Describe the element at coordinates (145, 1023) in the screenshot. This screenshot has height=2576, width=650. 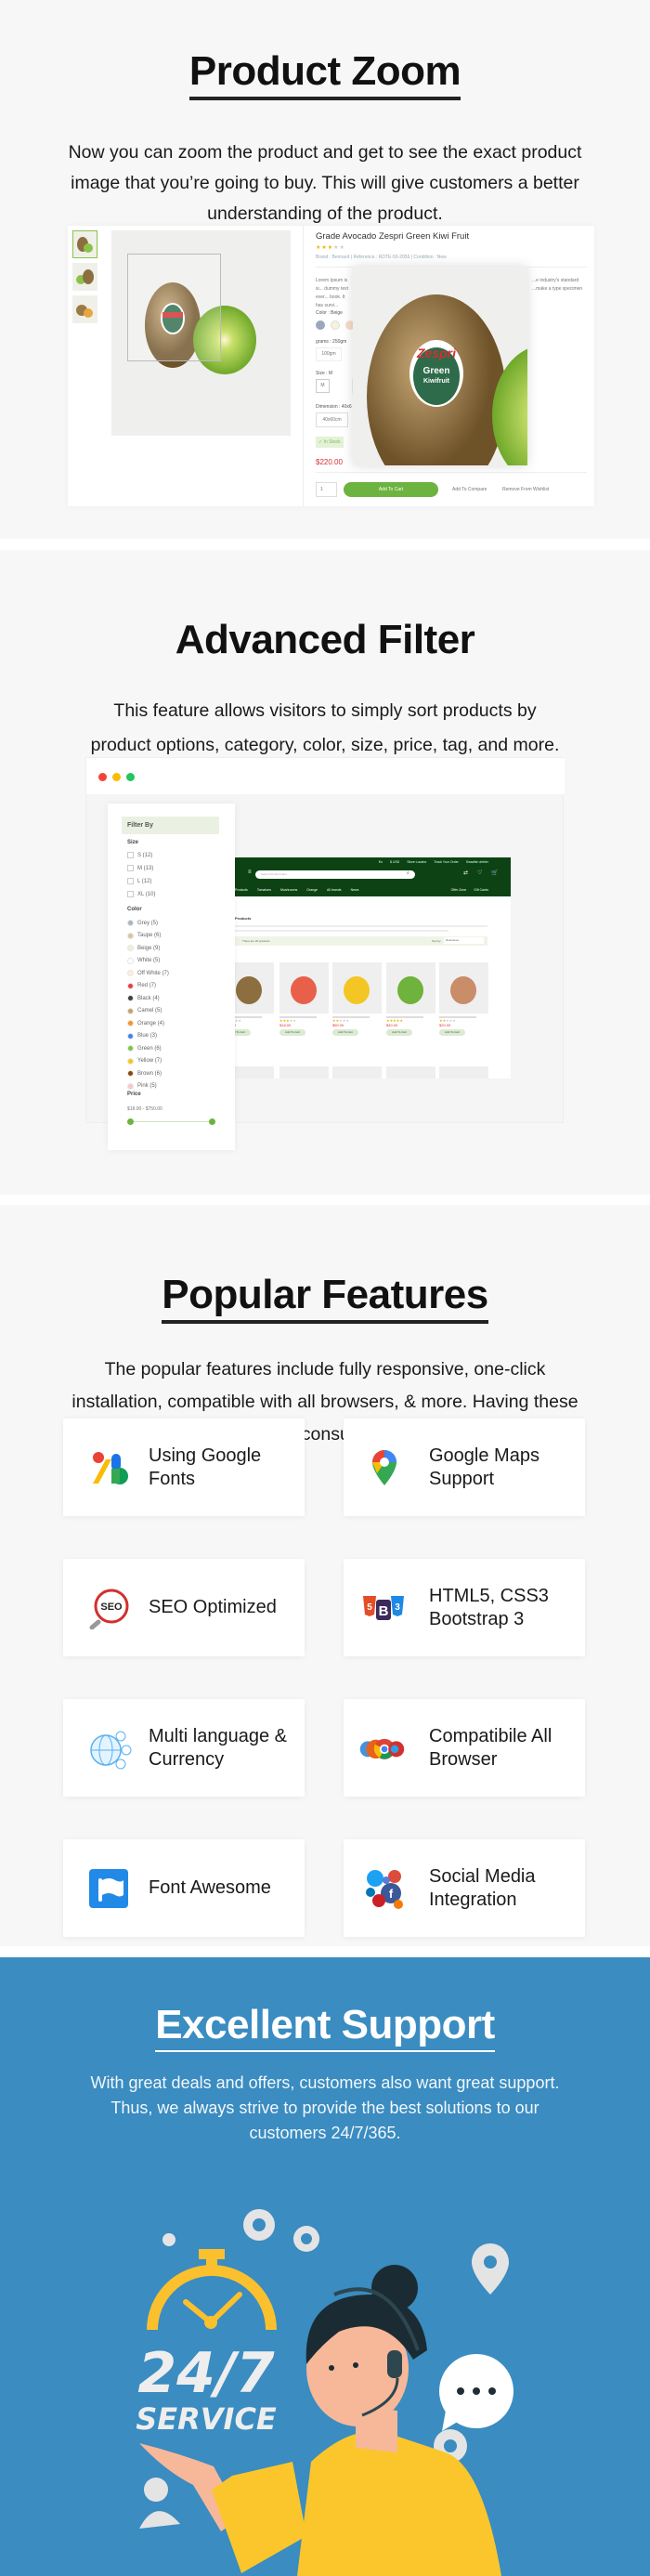
I see `color-filter-option: Orange (4)` at that location.